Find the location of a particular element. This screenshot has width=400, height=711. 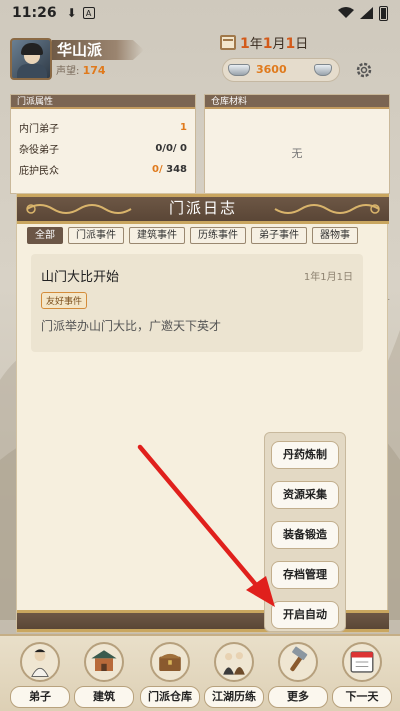

silver-ingot-icon is located at coordinates (239, 70).